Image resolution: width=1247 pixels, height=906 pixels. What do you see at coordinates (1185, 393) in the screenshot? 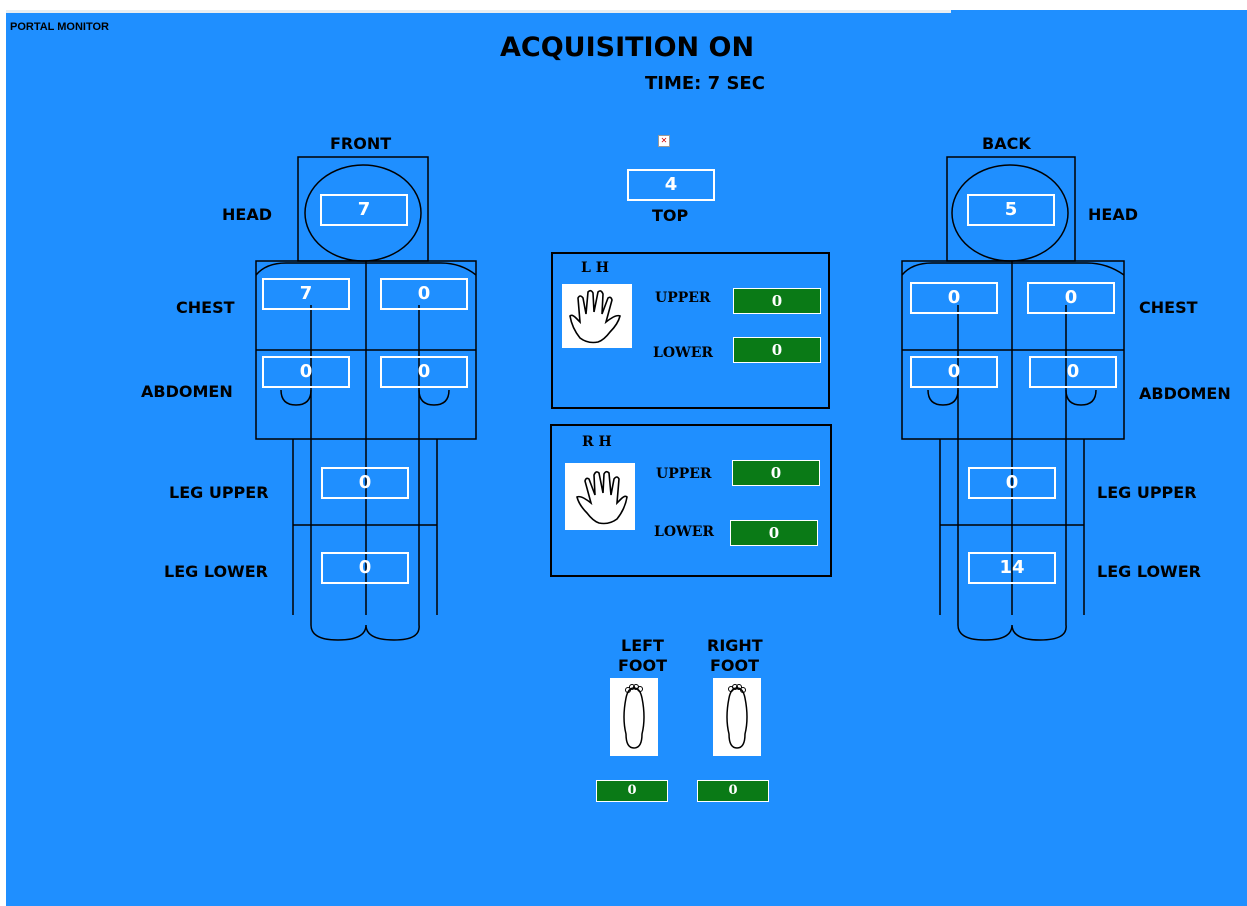
I see `back-abdomen-label: ABDOMEN` at bounding box center [1185, 393].